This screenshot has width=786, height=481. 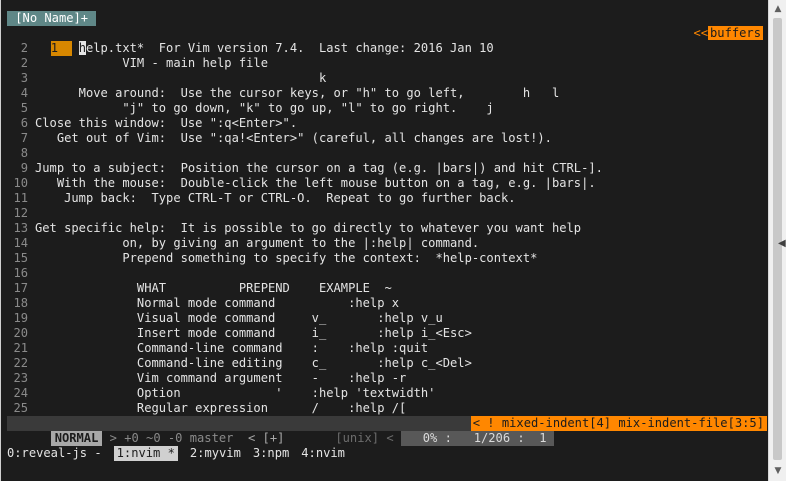 I want to click on line-number: 20, so click(x=20, y=333).